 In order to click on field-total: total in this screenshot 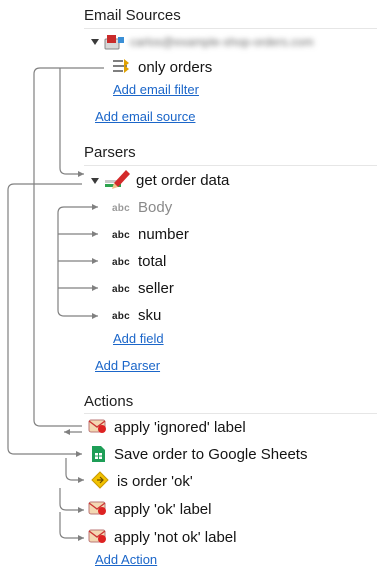, I will do `click(152, 261)`.